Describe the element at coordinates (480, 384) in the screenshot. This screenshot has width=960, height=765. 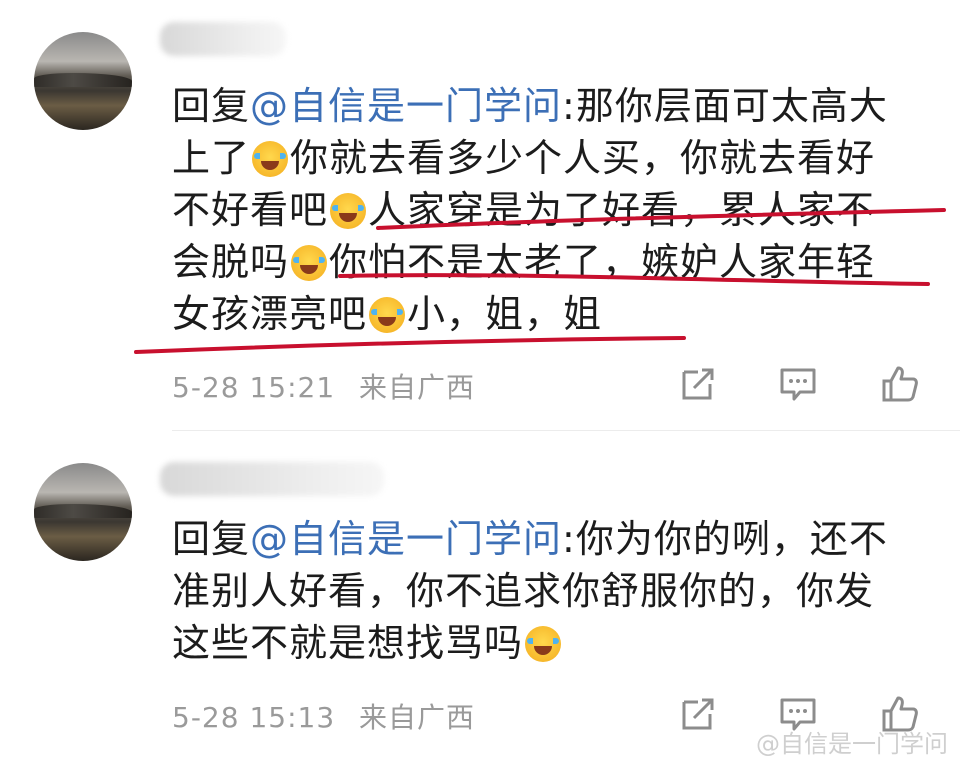
I see `comment-actions` at that location.